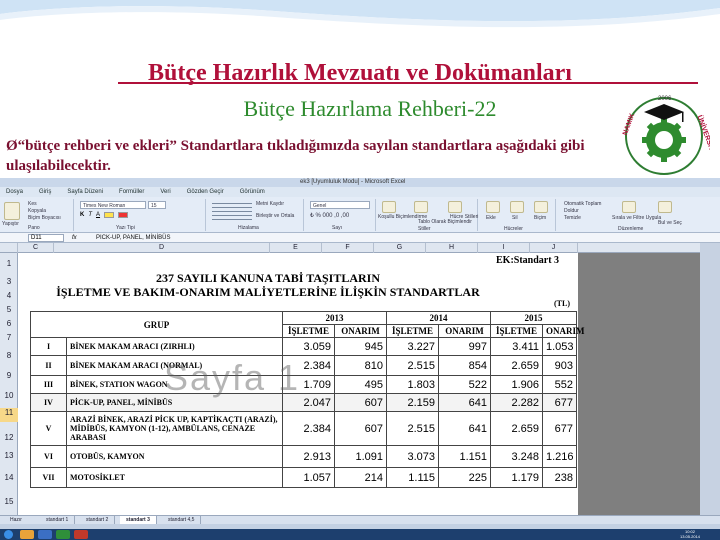 The width and height of the screenshot is (720, 540). What do you see at coordinates (491, 218) in the screenshot?
I see `insert-button: Ekle` at bounding box center [491, 218].